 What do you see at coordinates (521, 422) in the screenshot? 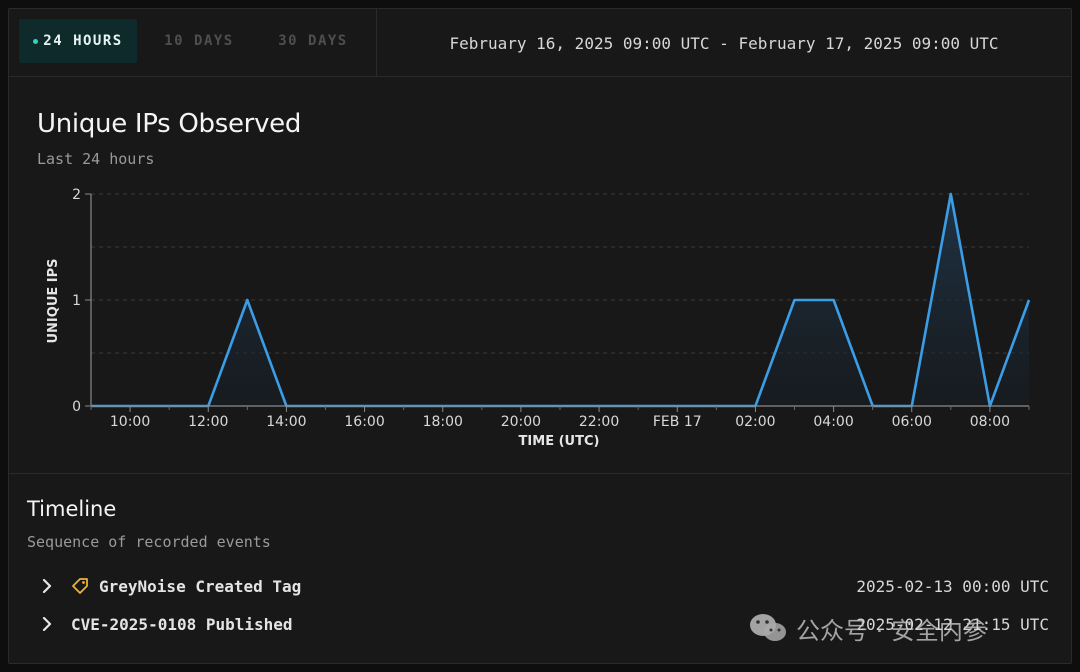
I see `x-tick-label: 20:00` at bounding box center [521, 422].